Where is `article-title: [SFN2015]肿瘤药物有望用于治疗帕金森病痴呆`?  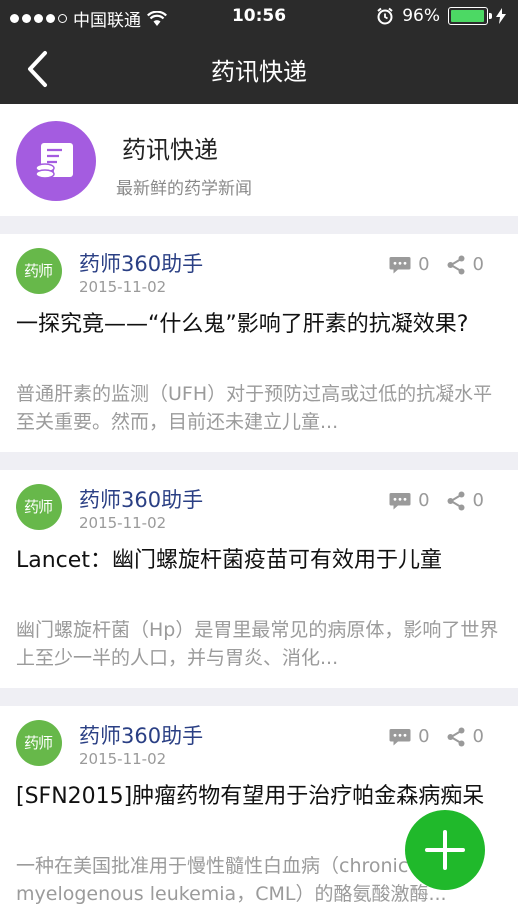 article-title: [SFN2015]肿瘤药物有望用于治疗帕金森病痴呆 is located at coordinates (259, 796).